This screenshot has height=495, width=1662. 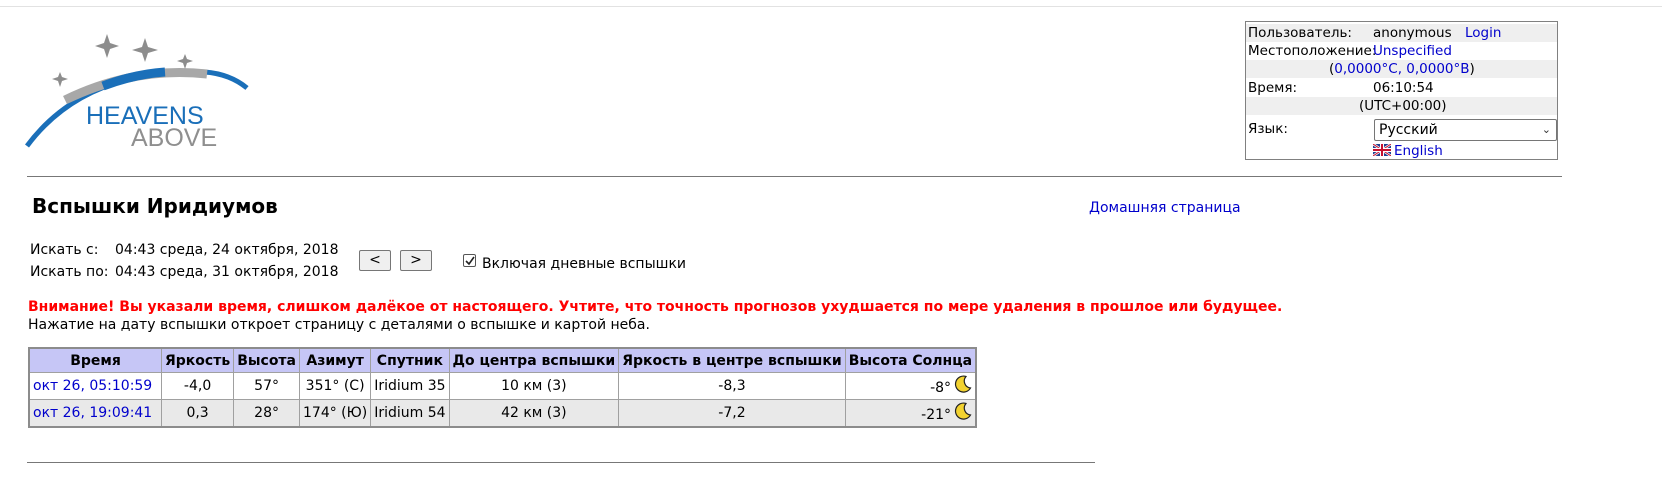 What do you see at coordinates (534, 360) in the screenshot?
I see `column-header-distance-to-center: До центра вспышки` at bounding box center [534, 360].